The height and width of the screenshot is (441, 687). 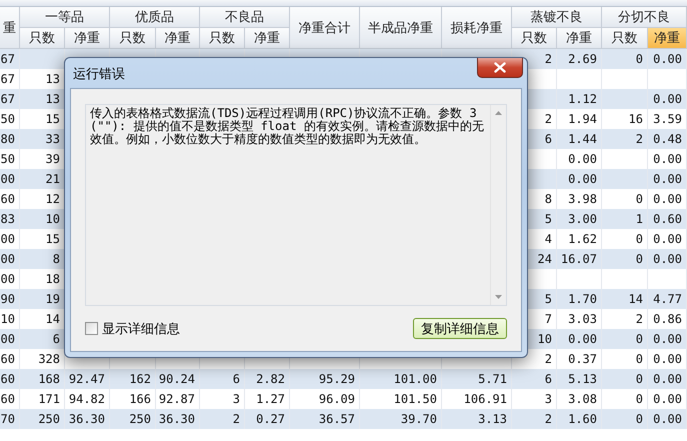 I want to click on table-cell: 13, so click(x=42, y=99).